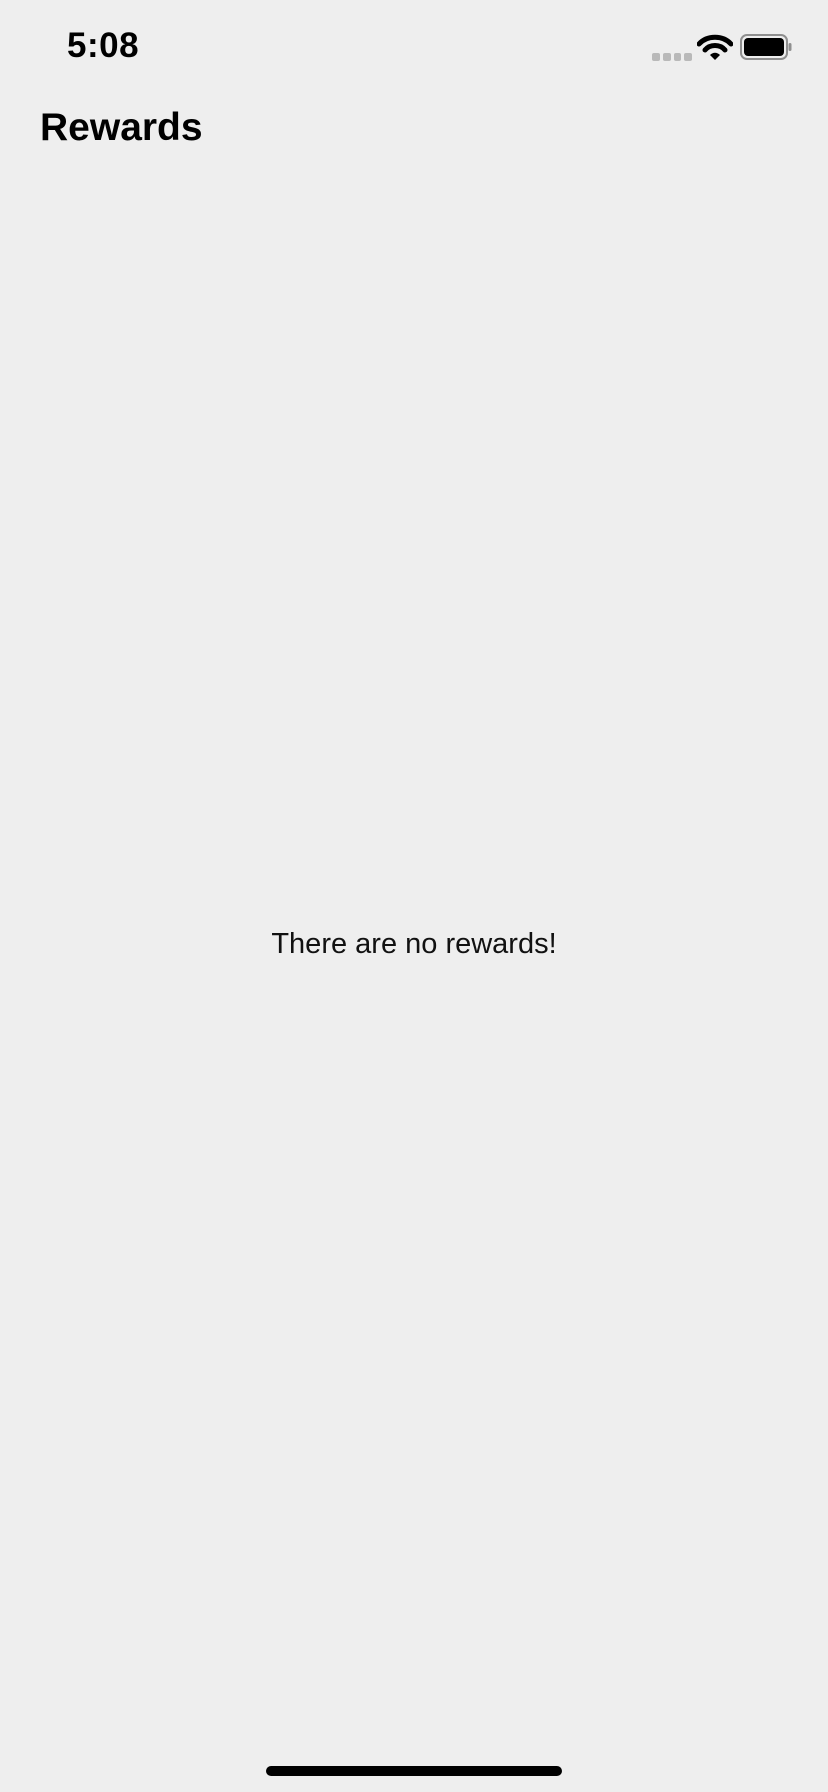 Image resolution: width=828 pixels, height=1792 pixels. I want to click on cellular-signal-icon, so click(672, 57).